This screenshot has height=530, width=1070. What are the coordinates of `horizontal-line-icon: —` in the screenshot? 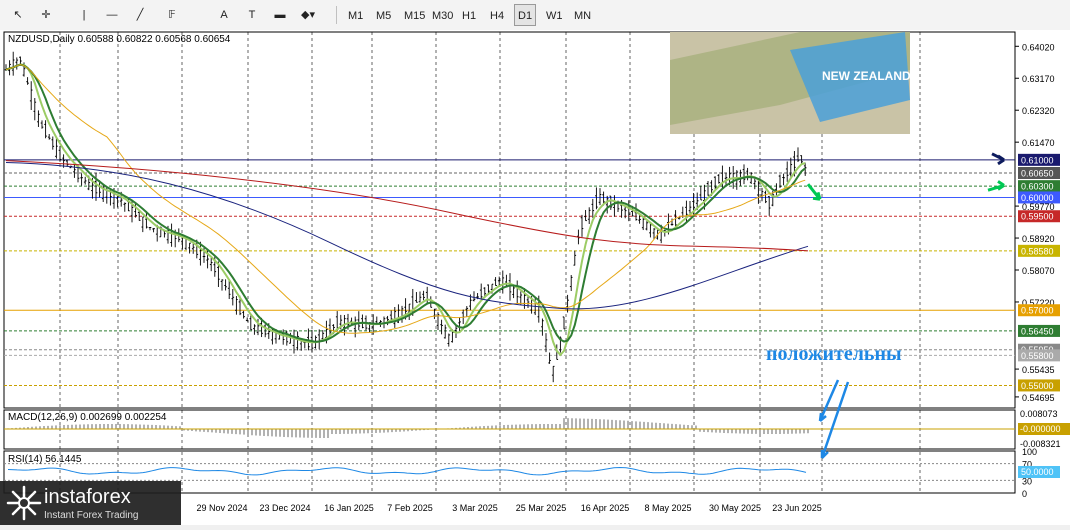 It's located at (112, 15).